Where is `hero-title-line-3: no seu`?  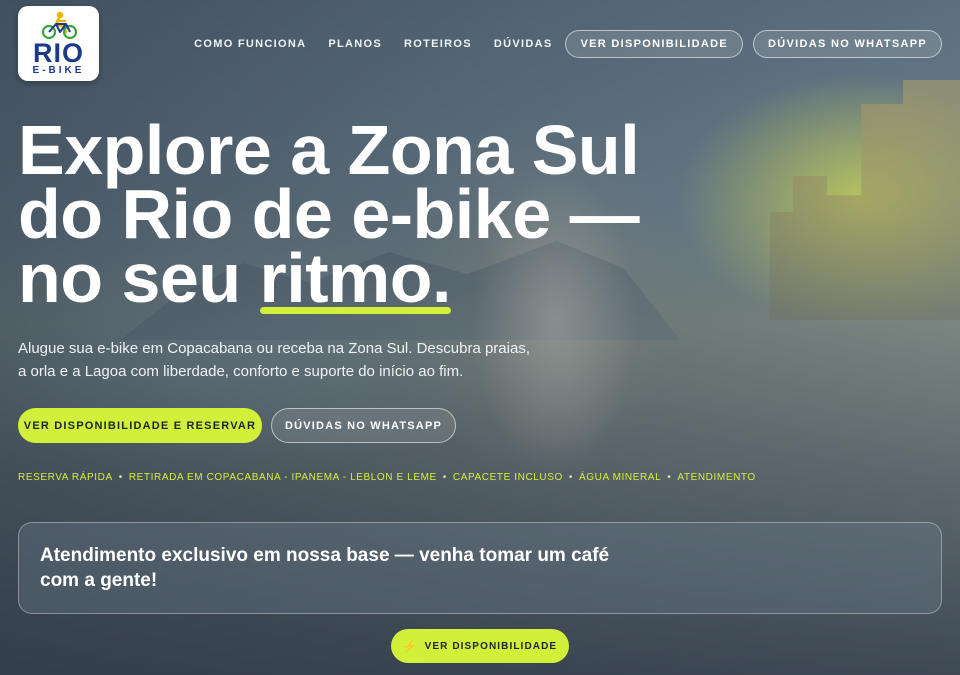 hero-title-line-3: no seu is located at coordinates (139, 278).